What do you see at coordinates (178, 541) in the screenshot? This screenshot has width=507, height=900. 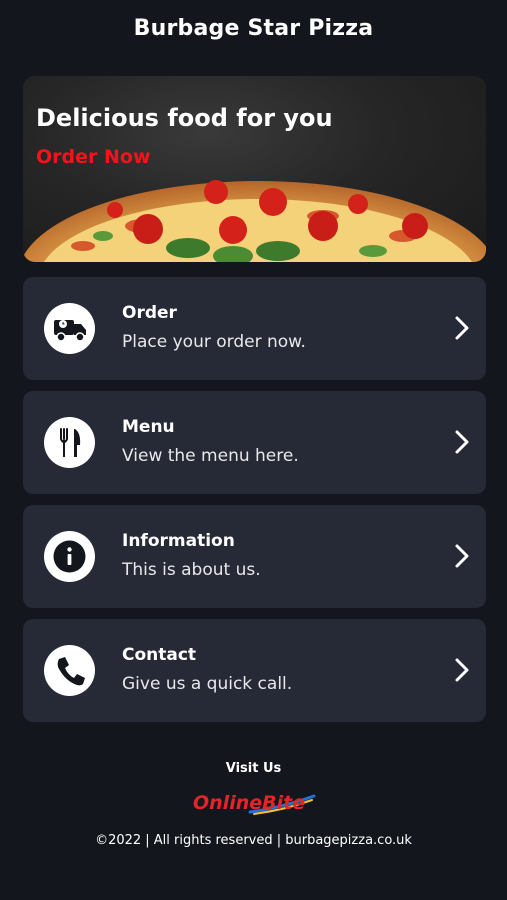 I see `card-title: Information` at bounding box center [178, 541].